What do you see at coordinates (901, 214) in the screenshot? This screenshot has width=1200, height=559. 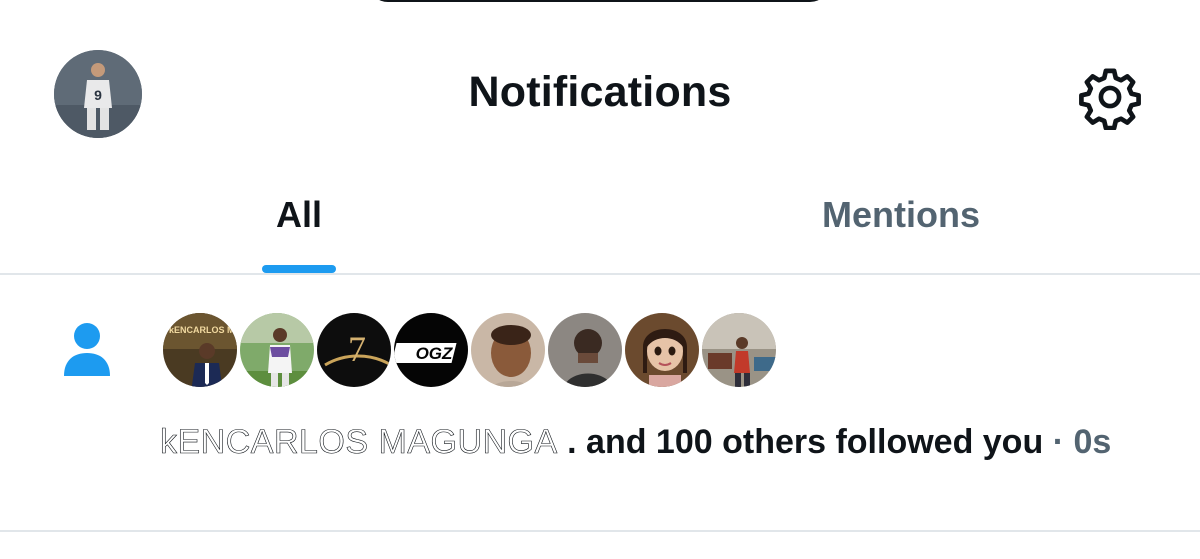 I see `tab-mentions-label: Mentions` at bounding box center [901, 214].